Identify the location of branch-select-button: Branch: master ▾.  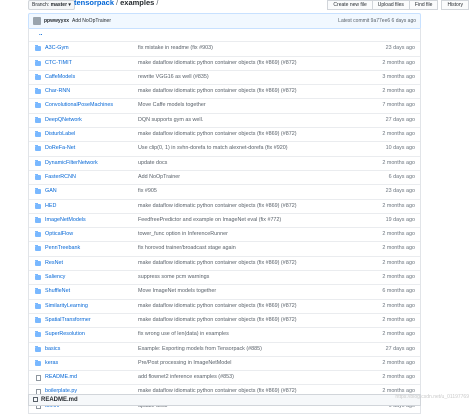
(51, 5).